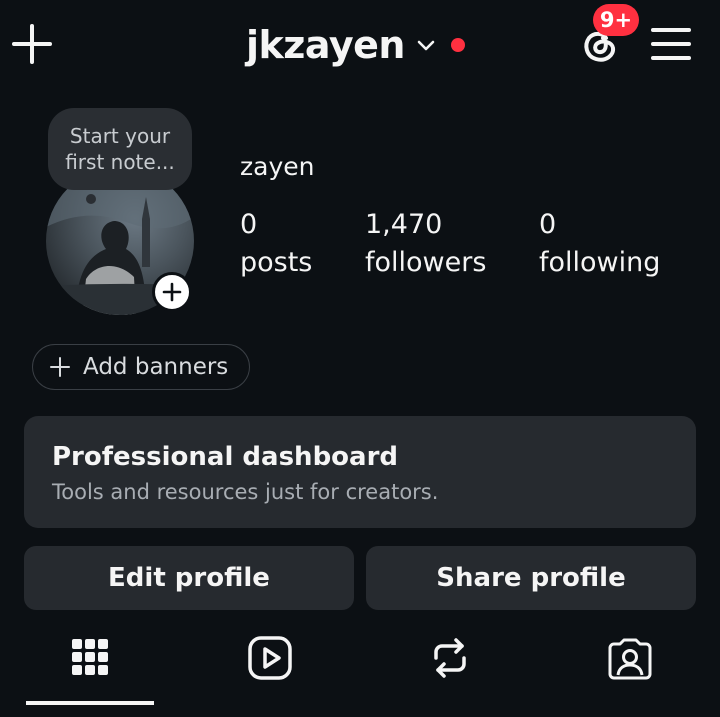  What do you see at coordinates (425, 244) in the screenshot?
I see `followers-stat: 1,470 followers` at bounding box center [425, 244].